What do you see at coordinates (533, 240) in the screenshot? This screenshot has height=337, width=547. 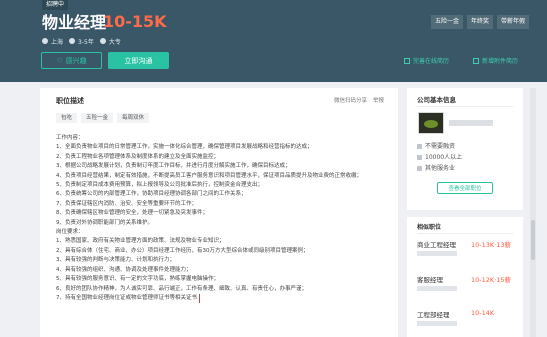 I see `scrollbar-thumb` at bounding box center [533, 240].